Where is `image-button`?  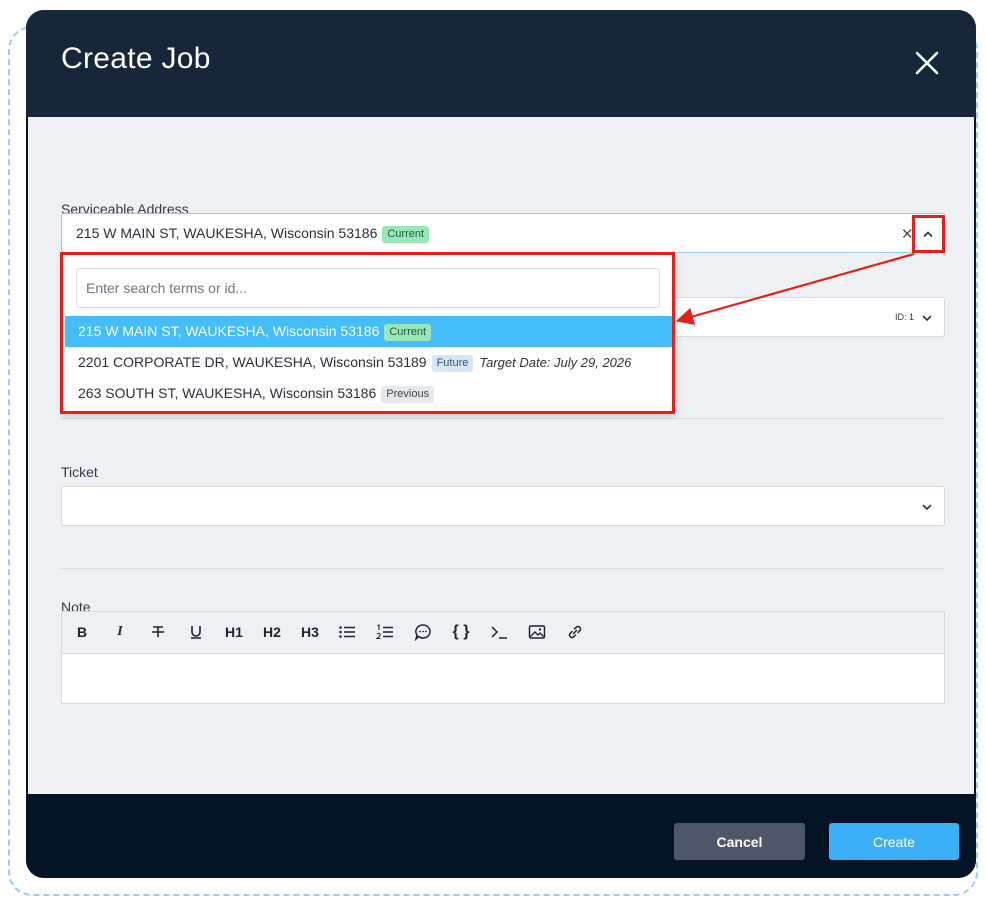 image-button is located at coordinates (537, 632).